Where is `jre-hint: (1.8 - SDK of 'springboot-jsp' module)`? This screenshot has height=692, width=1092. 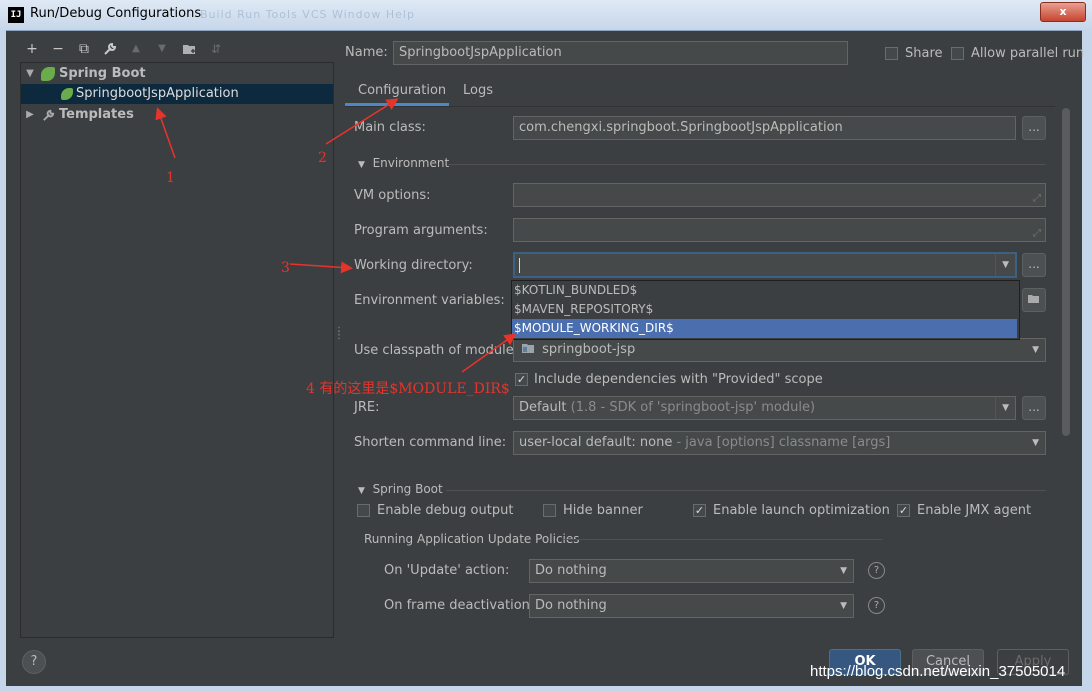 jre-hint: (1.8 - SDK of 'springboot-jsp' module) is located at coordinates (693, 407).